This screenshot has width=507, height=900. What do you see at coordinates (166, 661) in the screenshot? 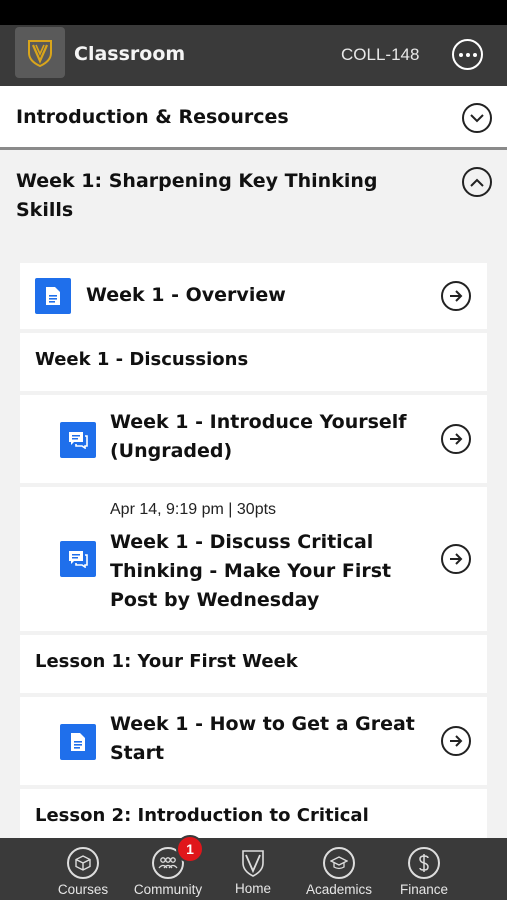
I see `subsection-title: Lesson 1: Your First Week` at bounding box center [166, 661].